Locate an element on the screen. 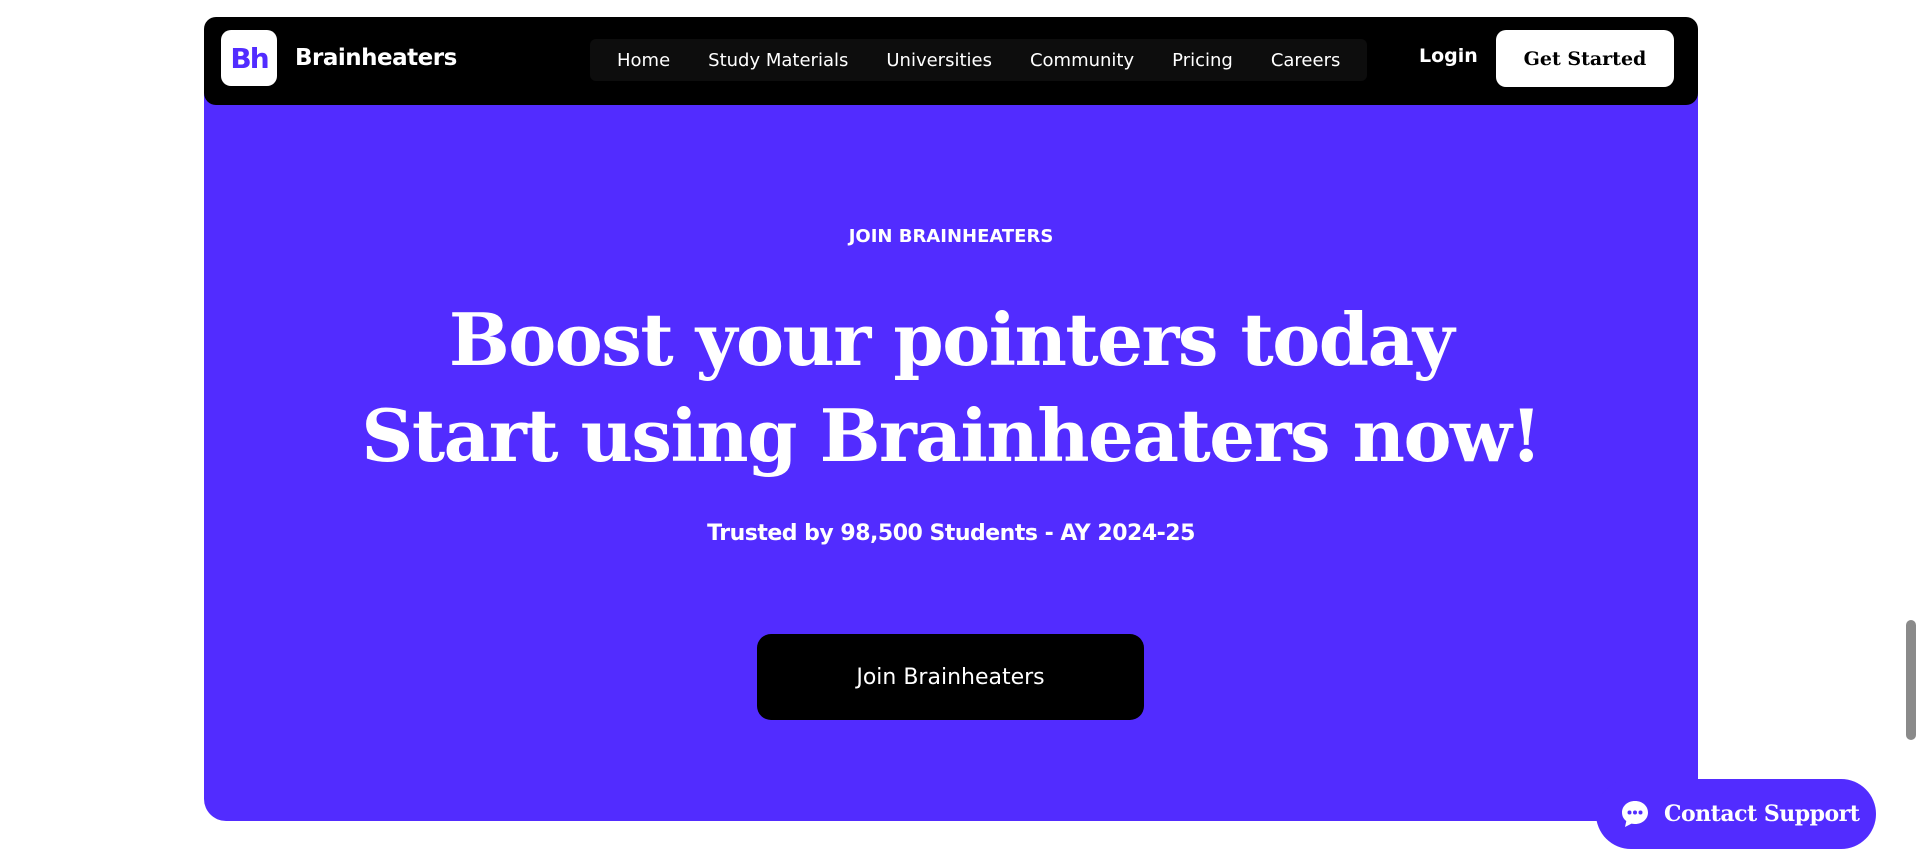 The width and height of the screenshot is (1920, 852). hero-headline-line-2: Start using Brainheaters now! is located at coordinates (951, 435).